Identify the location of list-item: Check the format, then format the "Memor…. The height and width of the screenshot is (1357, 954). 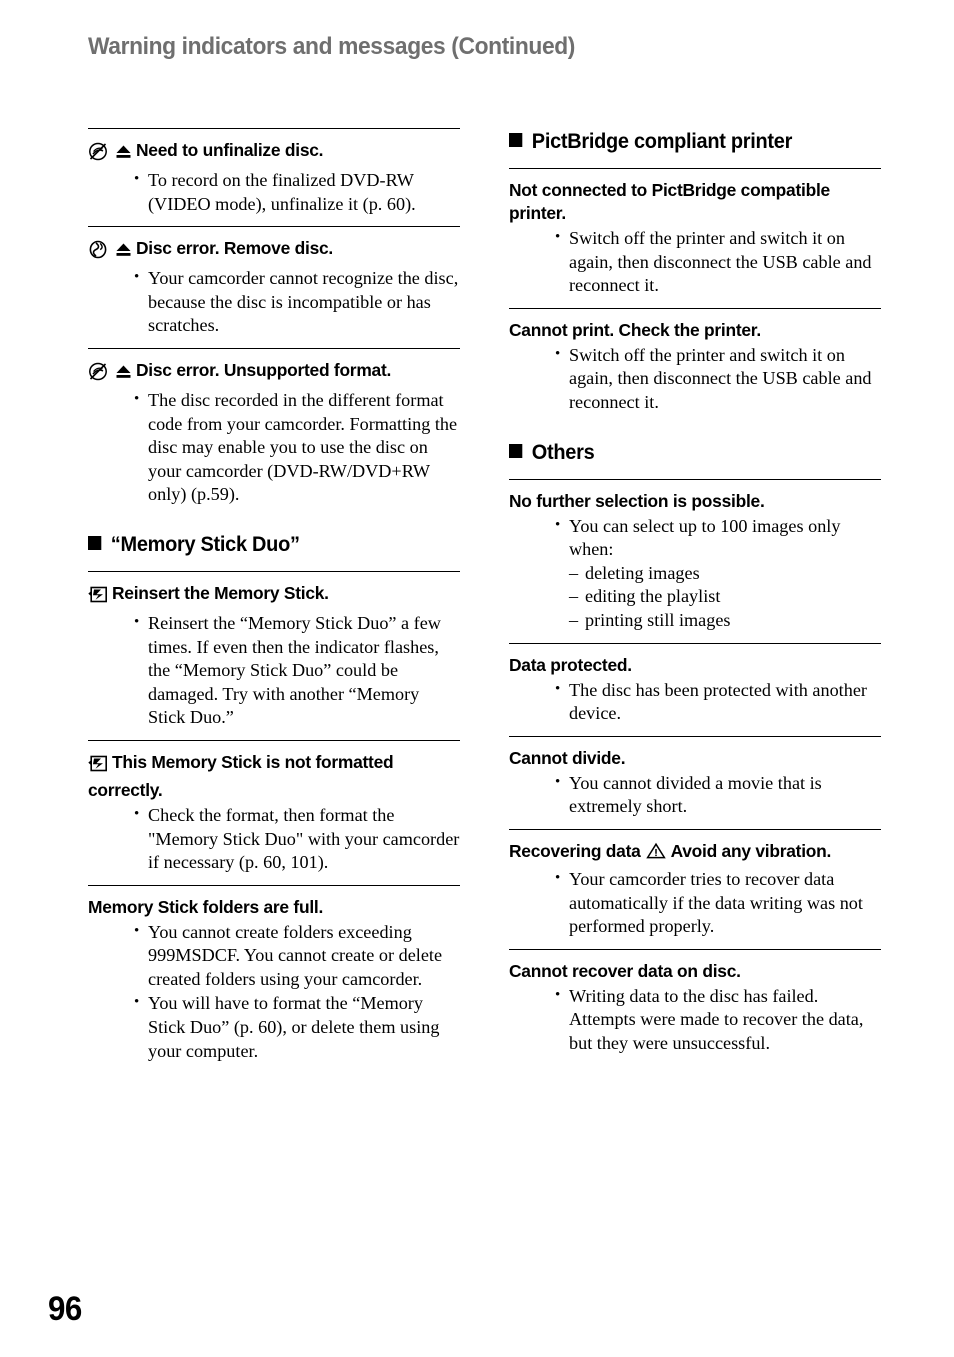
(297, 839).